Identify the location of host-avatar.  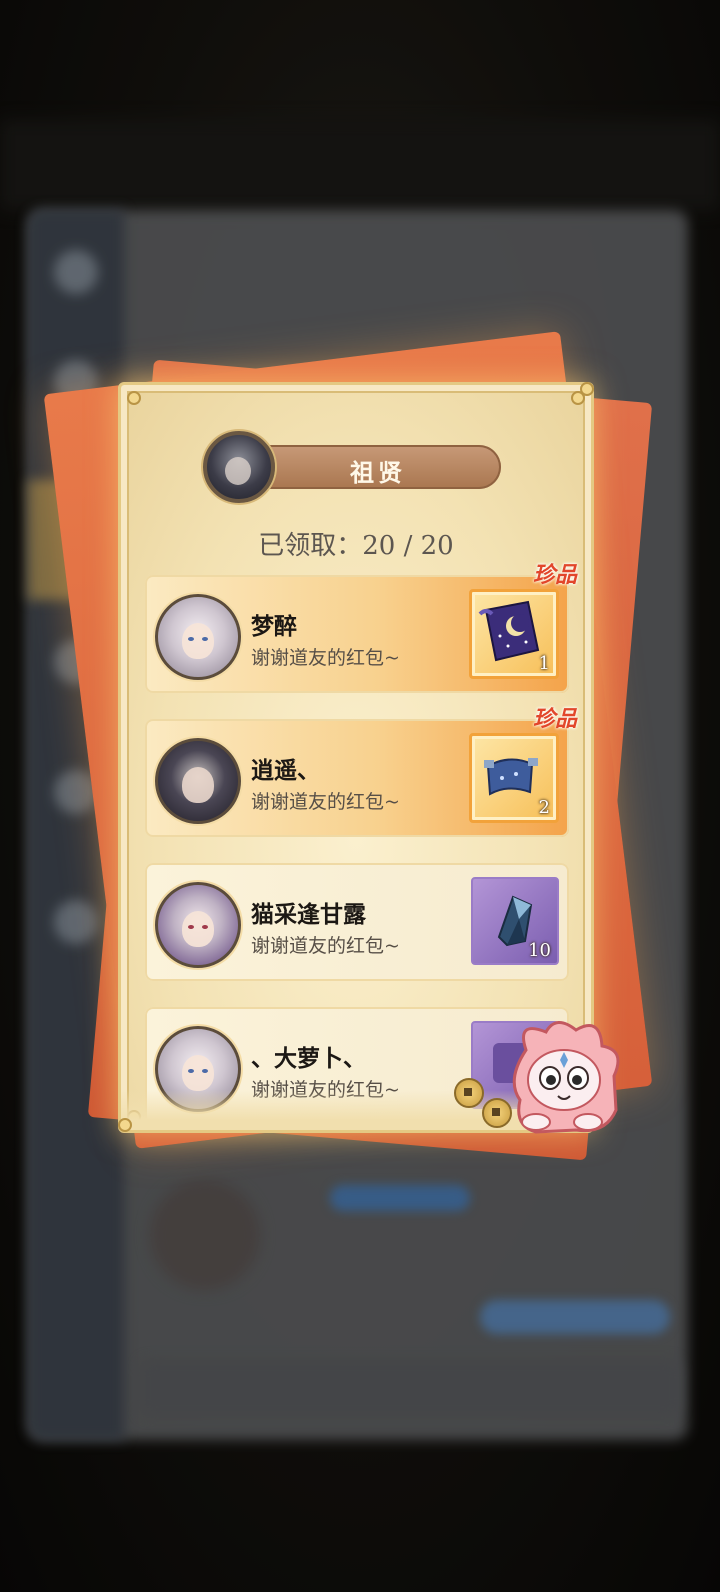
(239, 467).